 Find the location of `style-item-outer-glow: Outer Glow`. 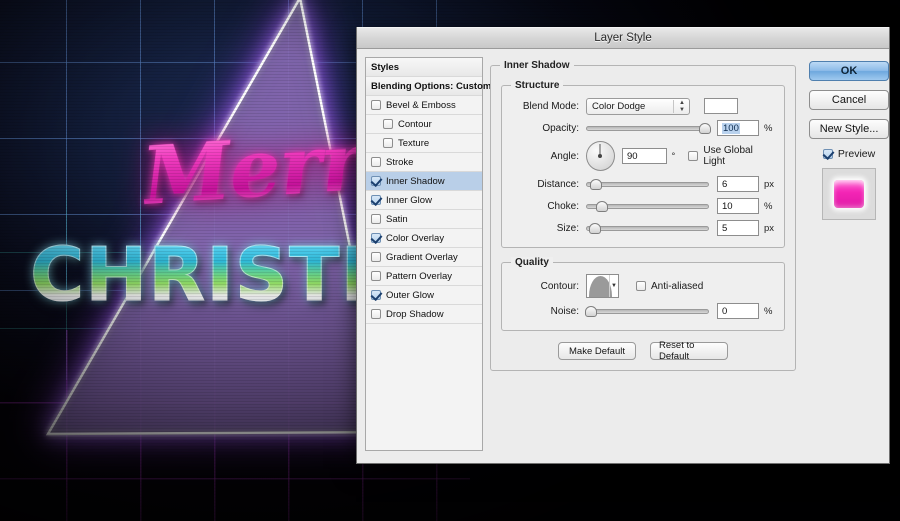

style-item-outer-glow: Outer Glow is located at coordinates (424, 295).